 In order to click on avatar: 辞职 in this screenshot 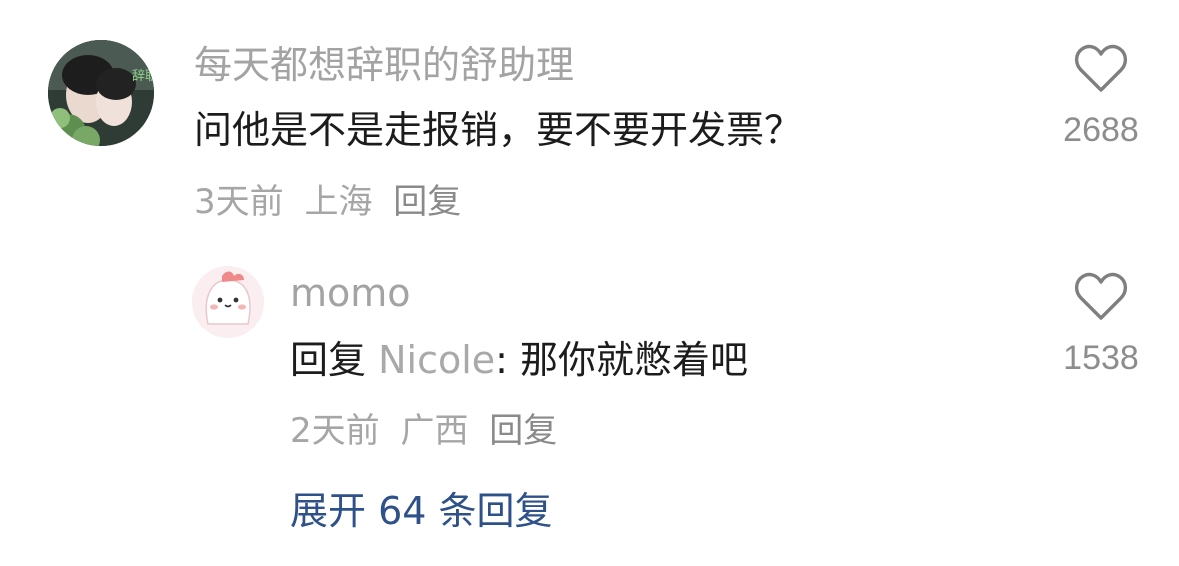, I will do `click(101, 93)`.